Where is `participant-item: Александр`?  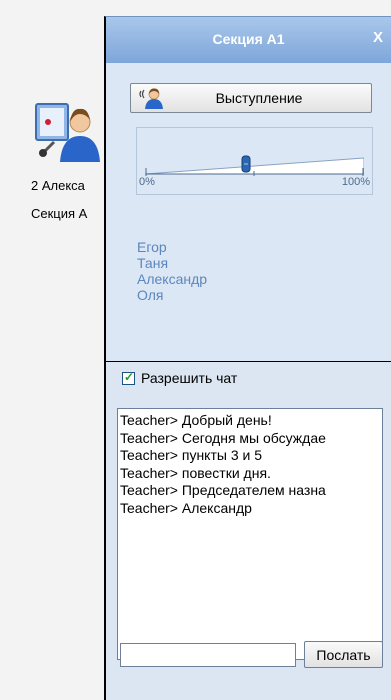
participant-item: Александр is located at coordinates (172, 279).